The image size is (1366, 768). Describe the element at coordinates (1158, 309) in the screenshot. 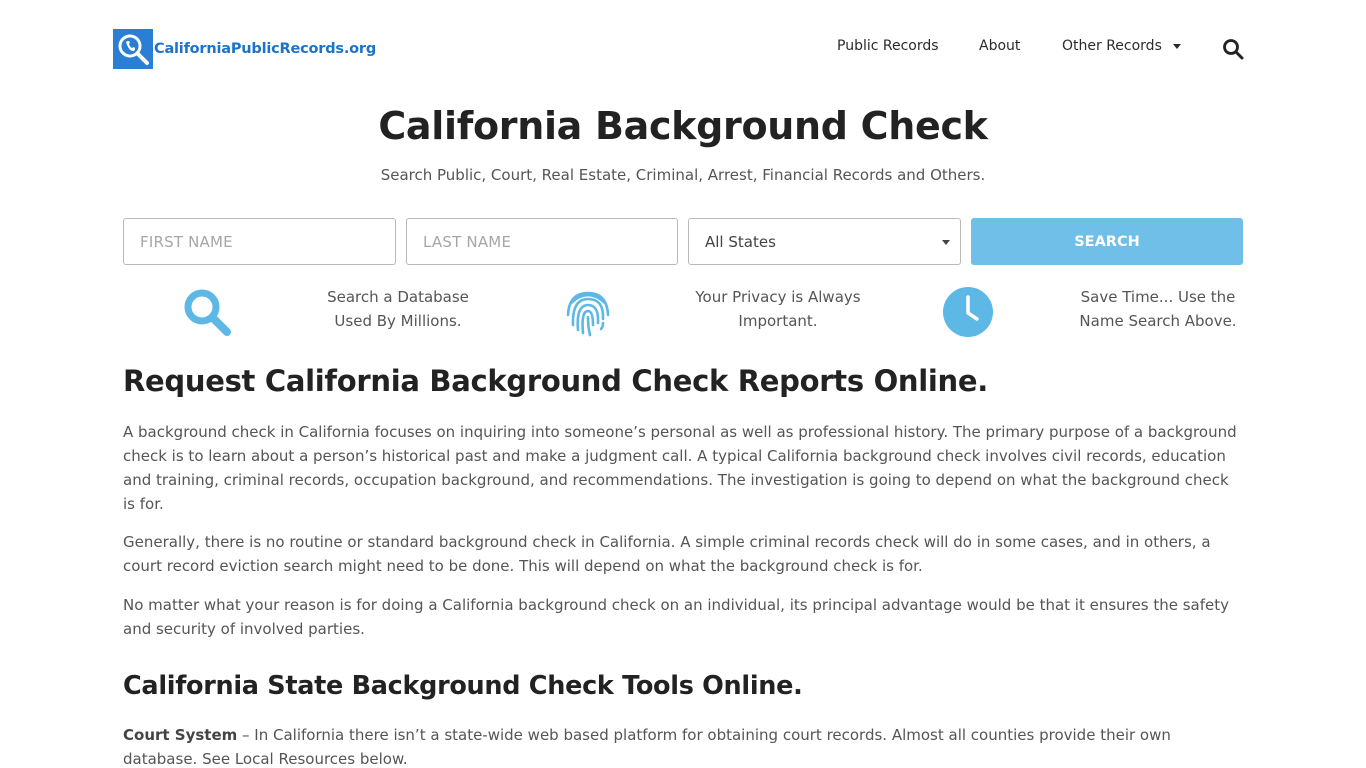

I see `feature-save-time: Save Time... Use the Name Search Above.` at that location.